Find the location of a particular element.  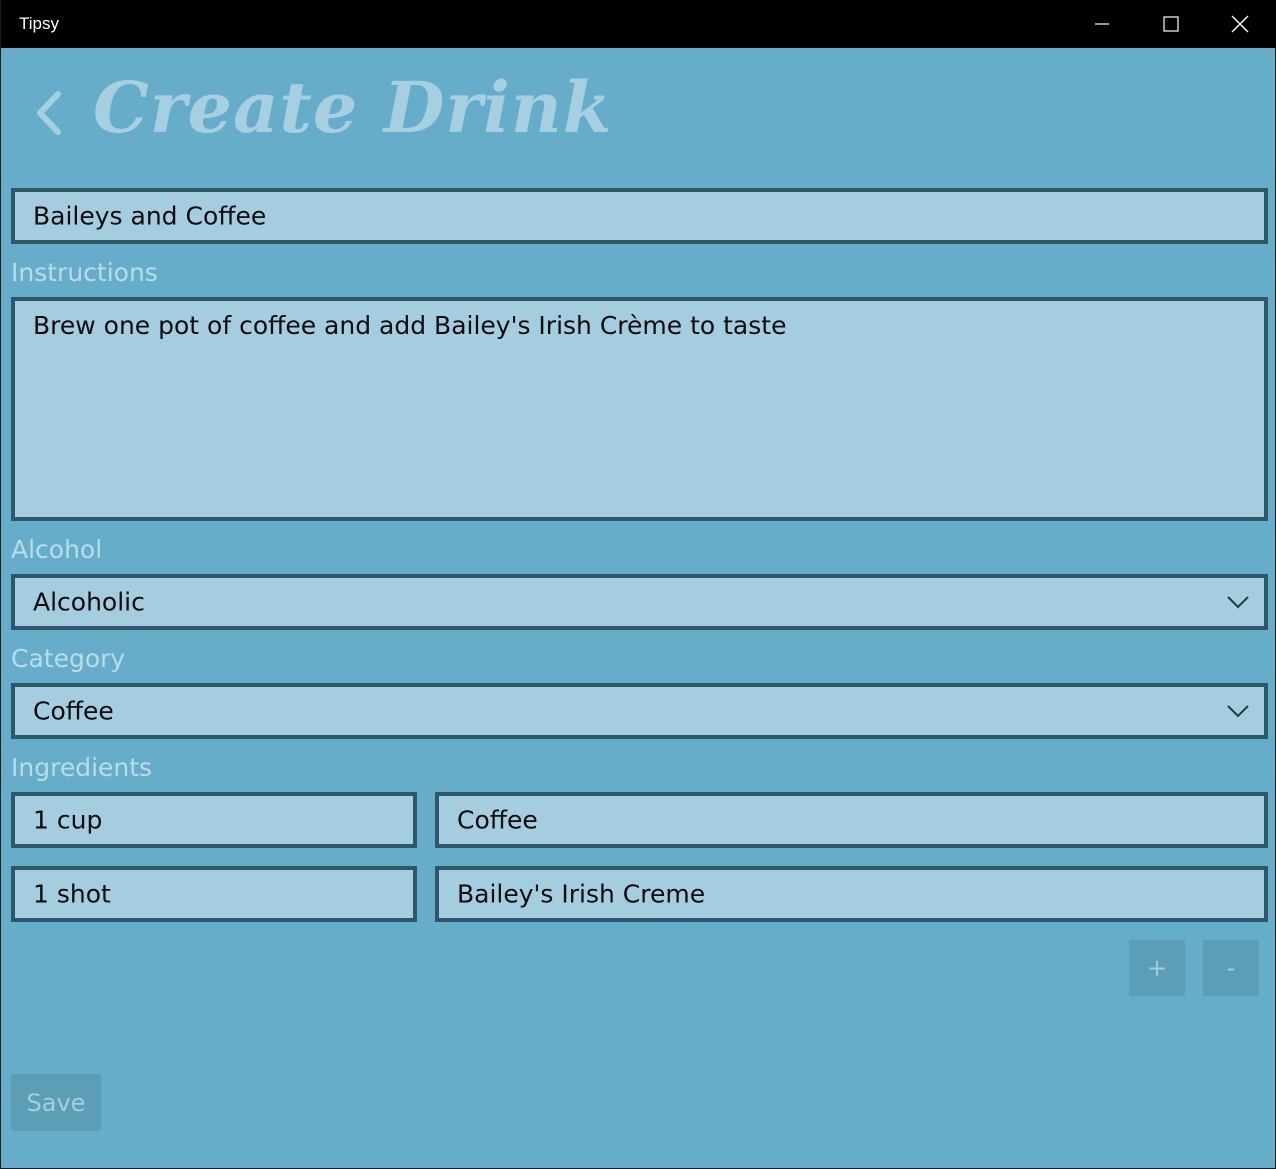

ingredient-name-input: Bailey's Irish Creme is located at coordinates (851, 894).